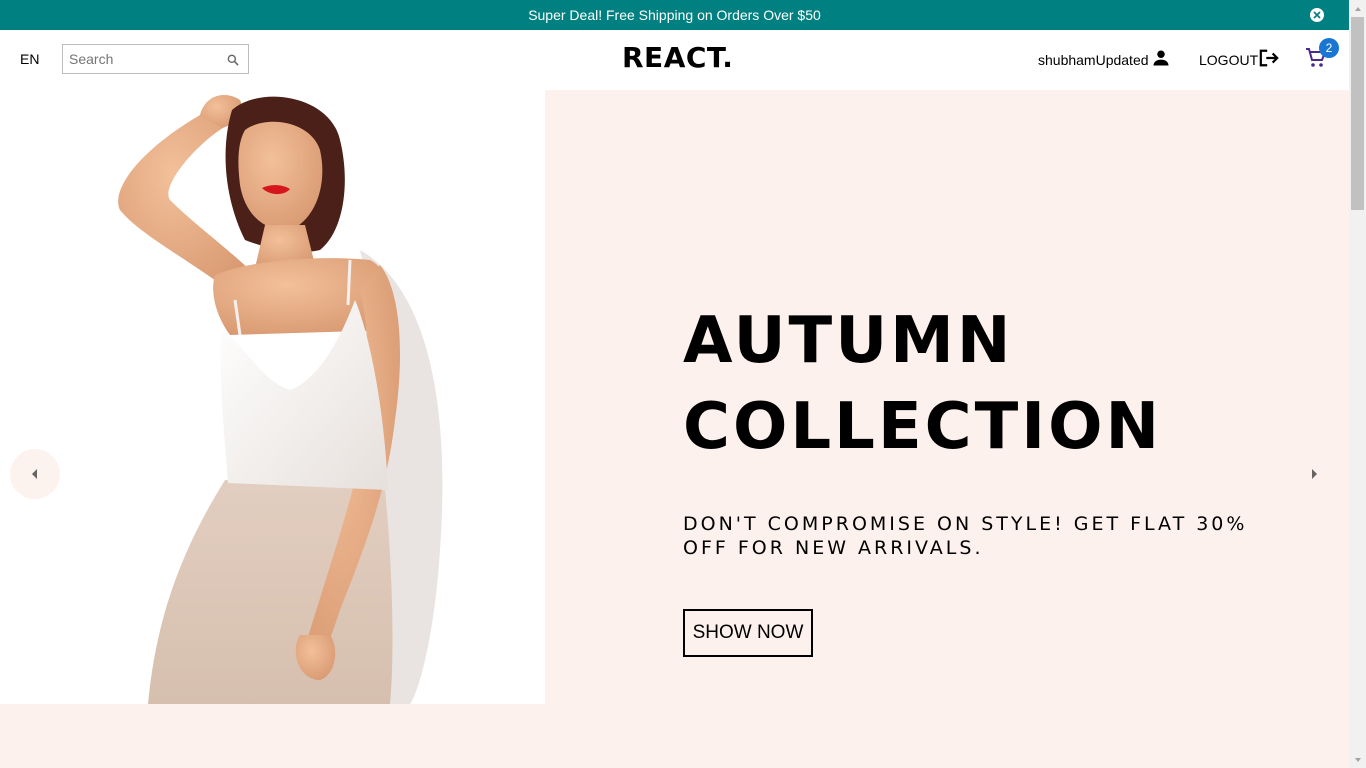  What do you see at coordinates (1160, 59) in the screenshot?
I see `person-icon` at bounding box center [1160, 59].